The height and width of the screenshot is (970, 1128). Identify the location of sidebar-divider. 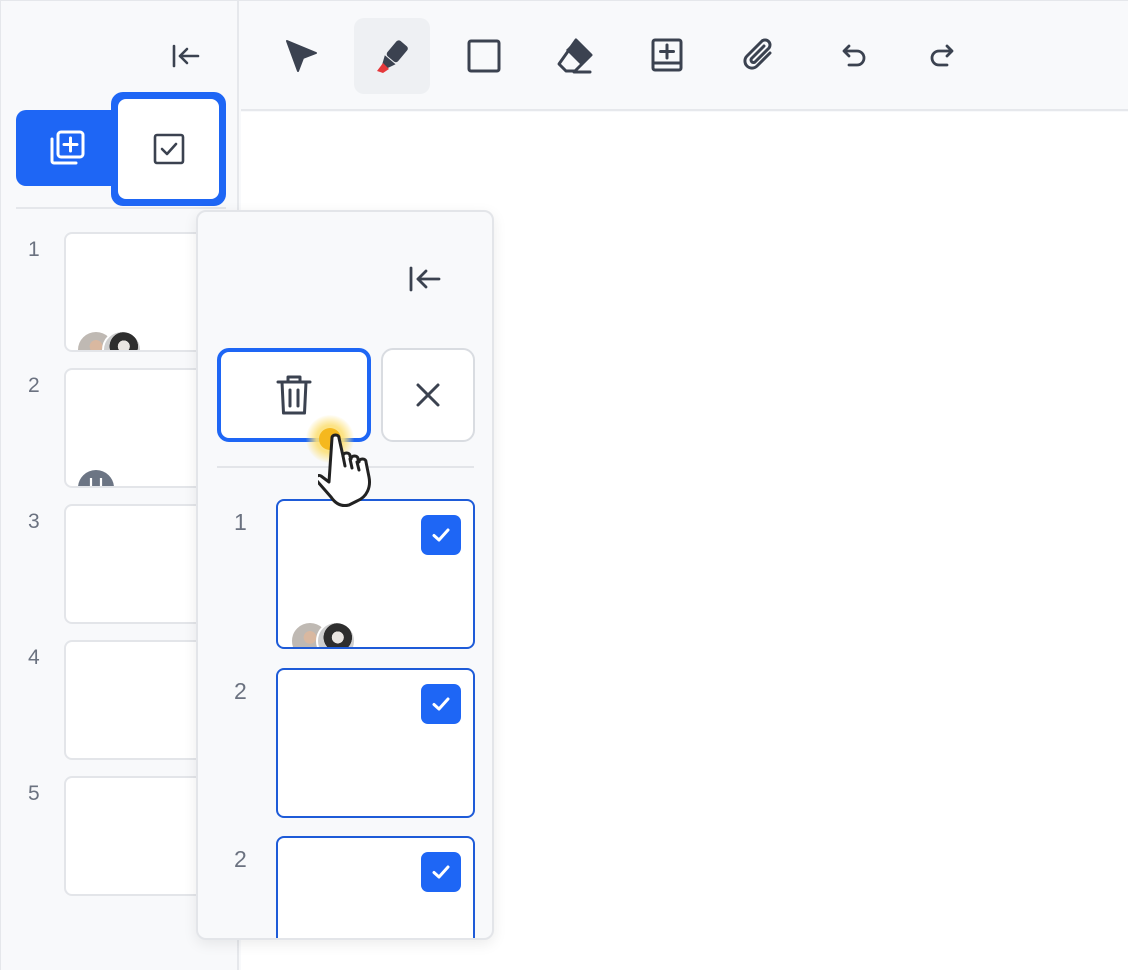
(121, 208).